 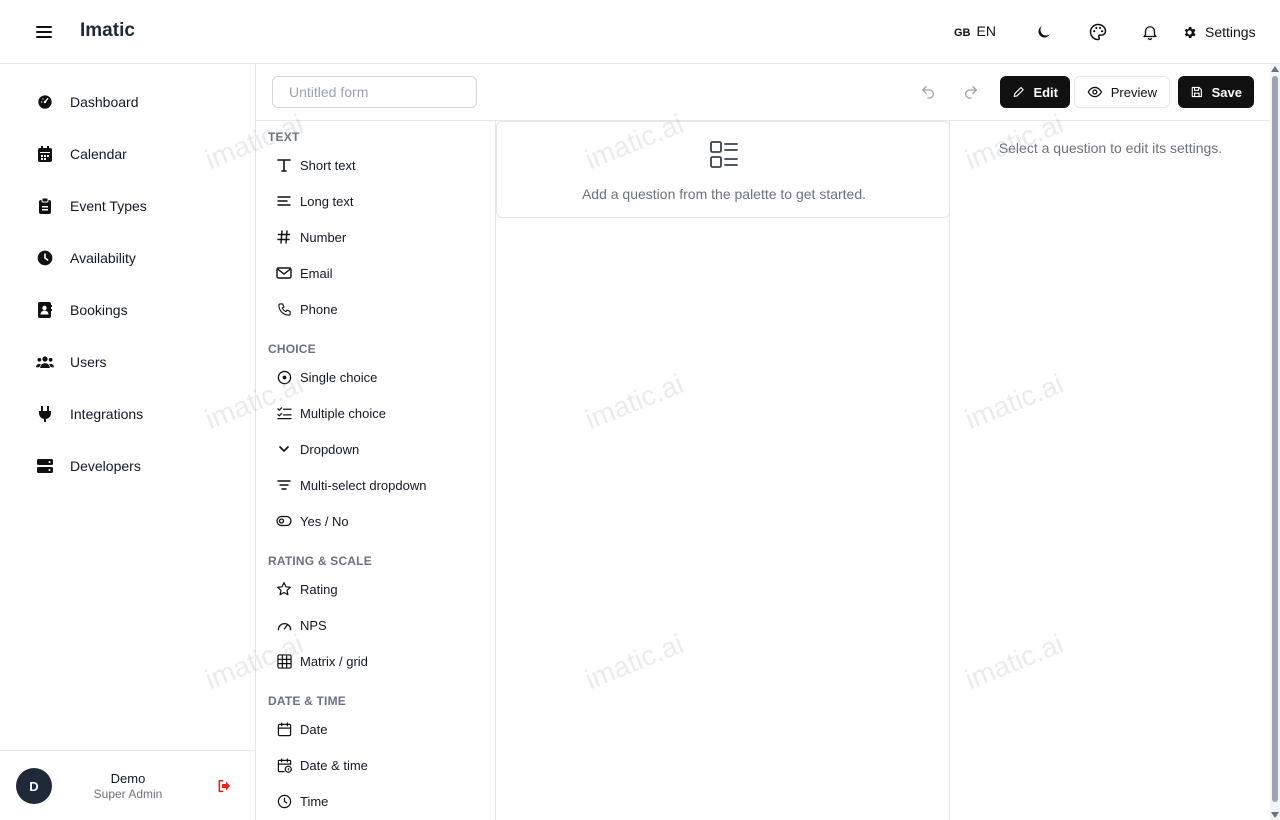 What do you see at coordinates (45, 310) in the screenshot?
I see `address-book-icon` at bounding box center [45, 310].